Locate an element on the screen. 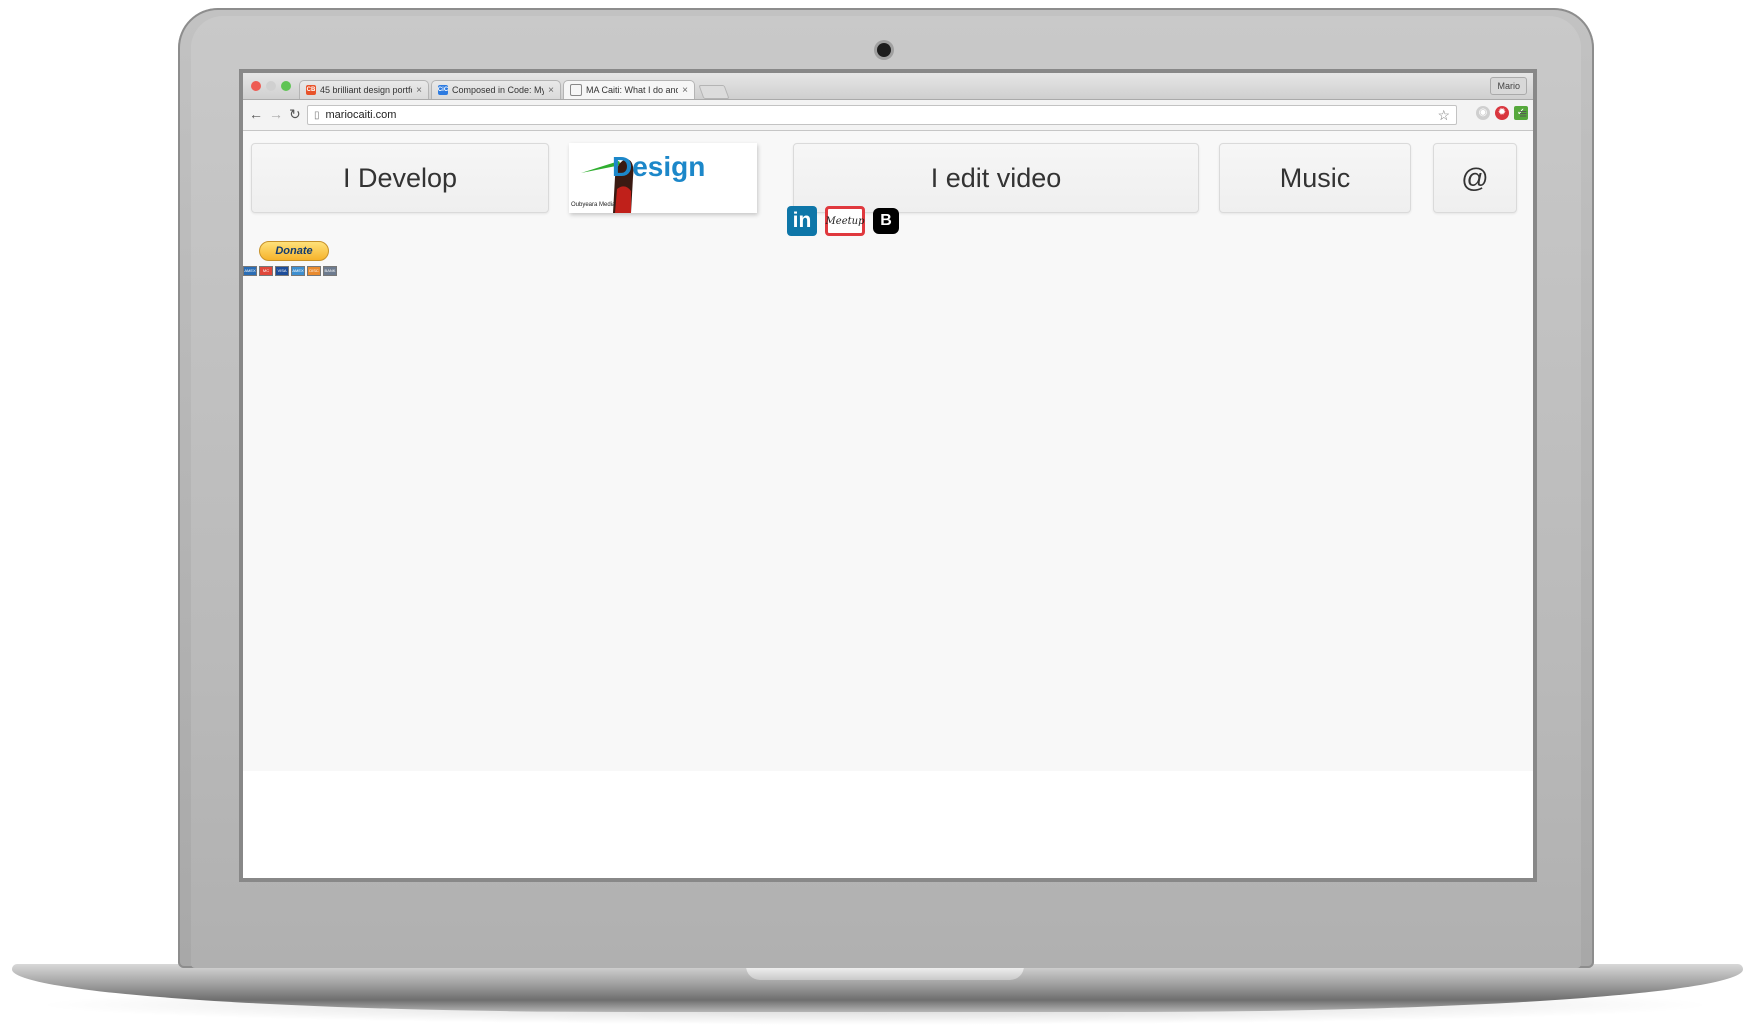 The height and width of the screenshot is (1031, 1743). page-icon is located at coordinates (576, 90).